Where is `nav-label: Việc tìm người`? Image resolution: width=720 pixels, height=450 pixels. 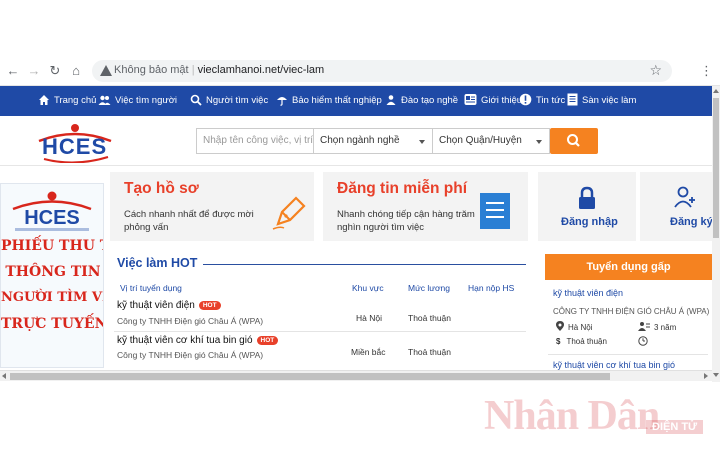 nav-label: Việc tìm người is located at coordinates (146, 100).